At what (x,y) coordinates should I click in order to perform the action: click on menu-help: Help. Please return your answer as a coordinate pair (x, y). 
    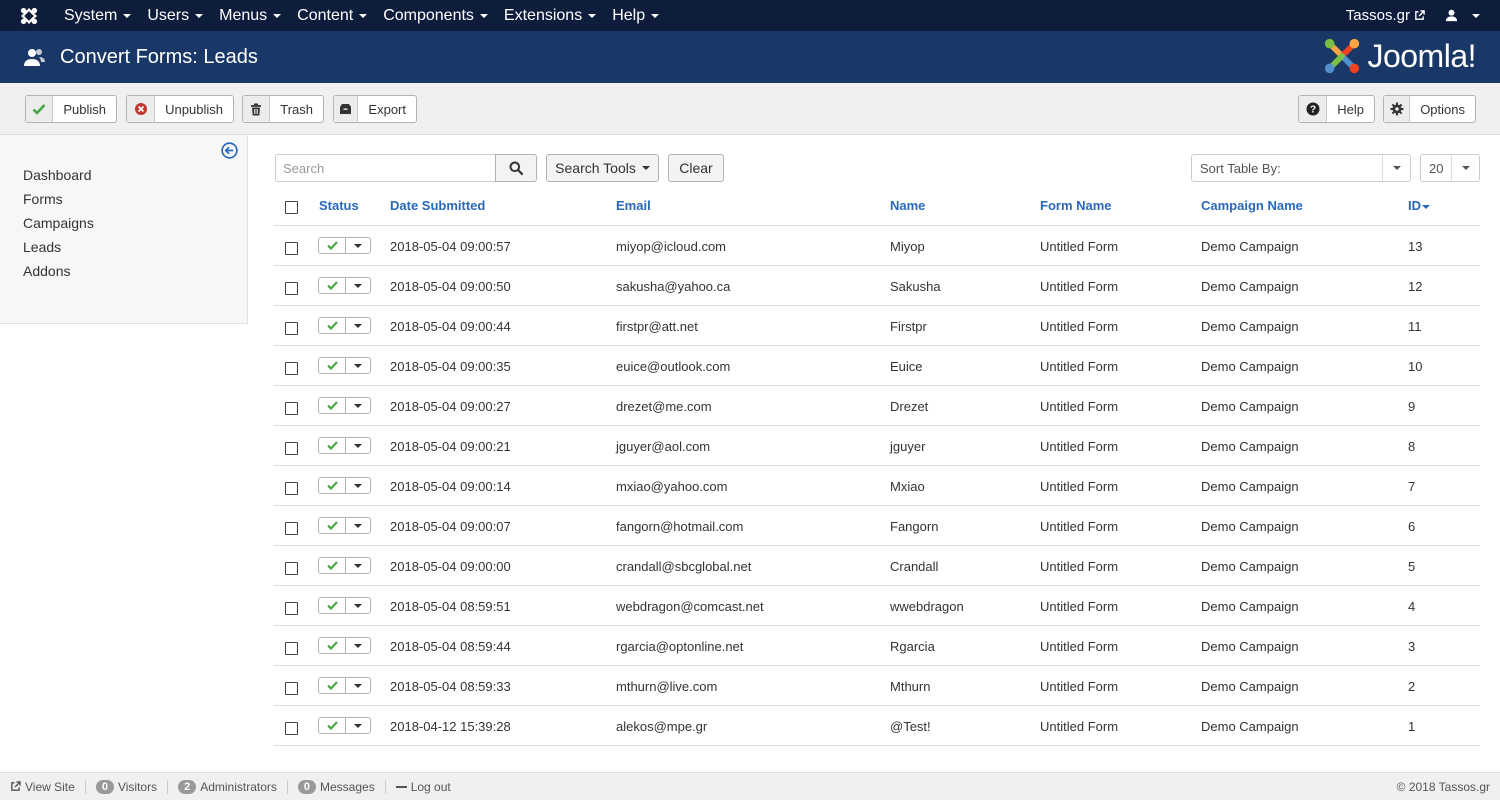
    Looking at the image, I should click on (635, 15).